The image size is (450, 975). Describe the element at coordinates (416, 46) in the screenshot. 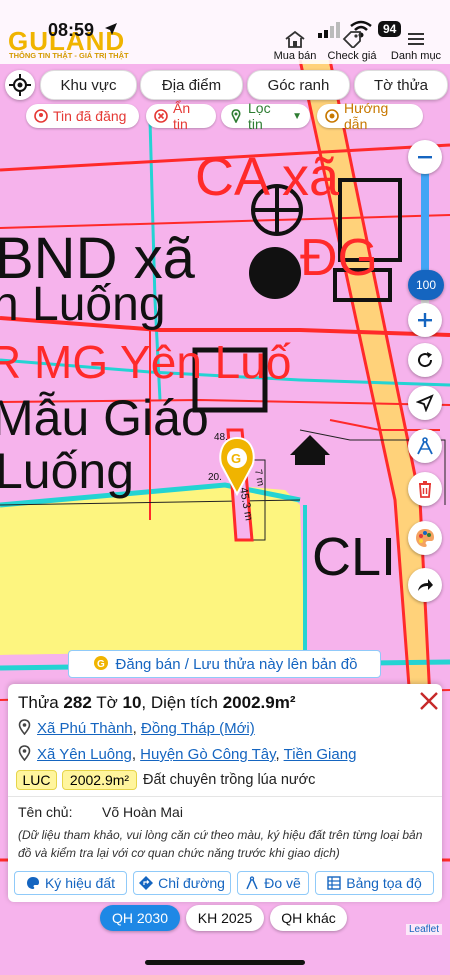

I see `nav-danh-muc: Danh mục` at that location.